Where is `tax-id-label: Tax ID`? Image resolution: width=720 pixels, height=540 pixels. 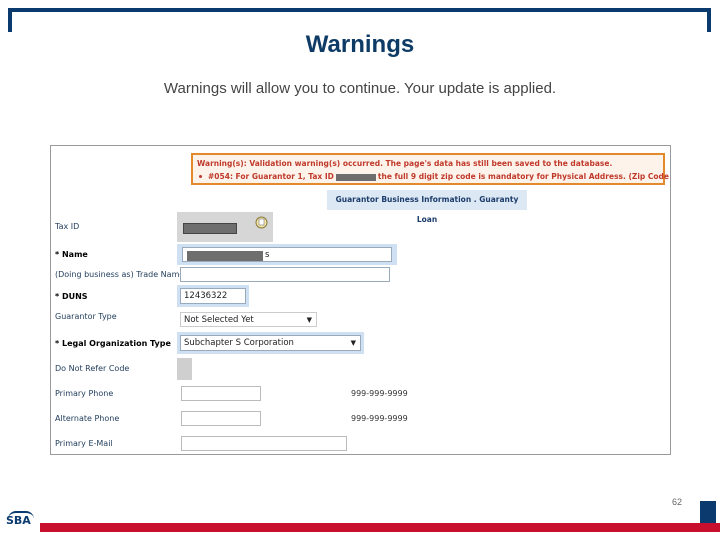 tax-id-label: Tax ID is located at coordinates (67, 226).